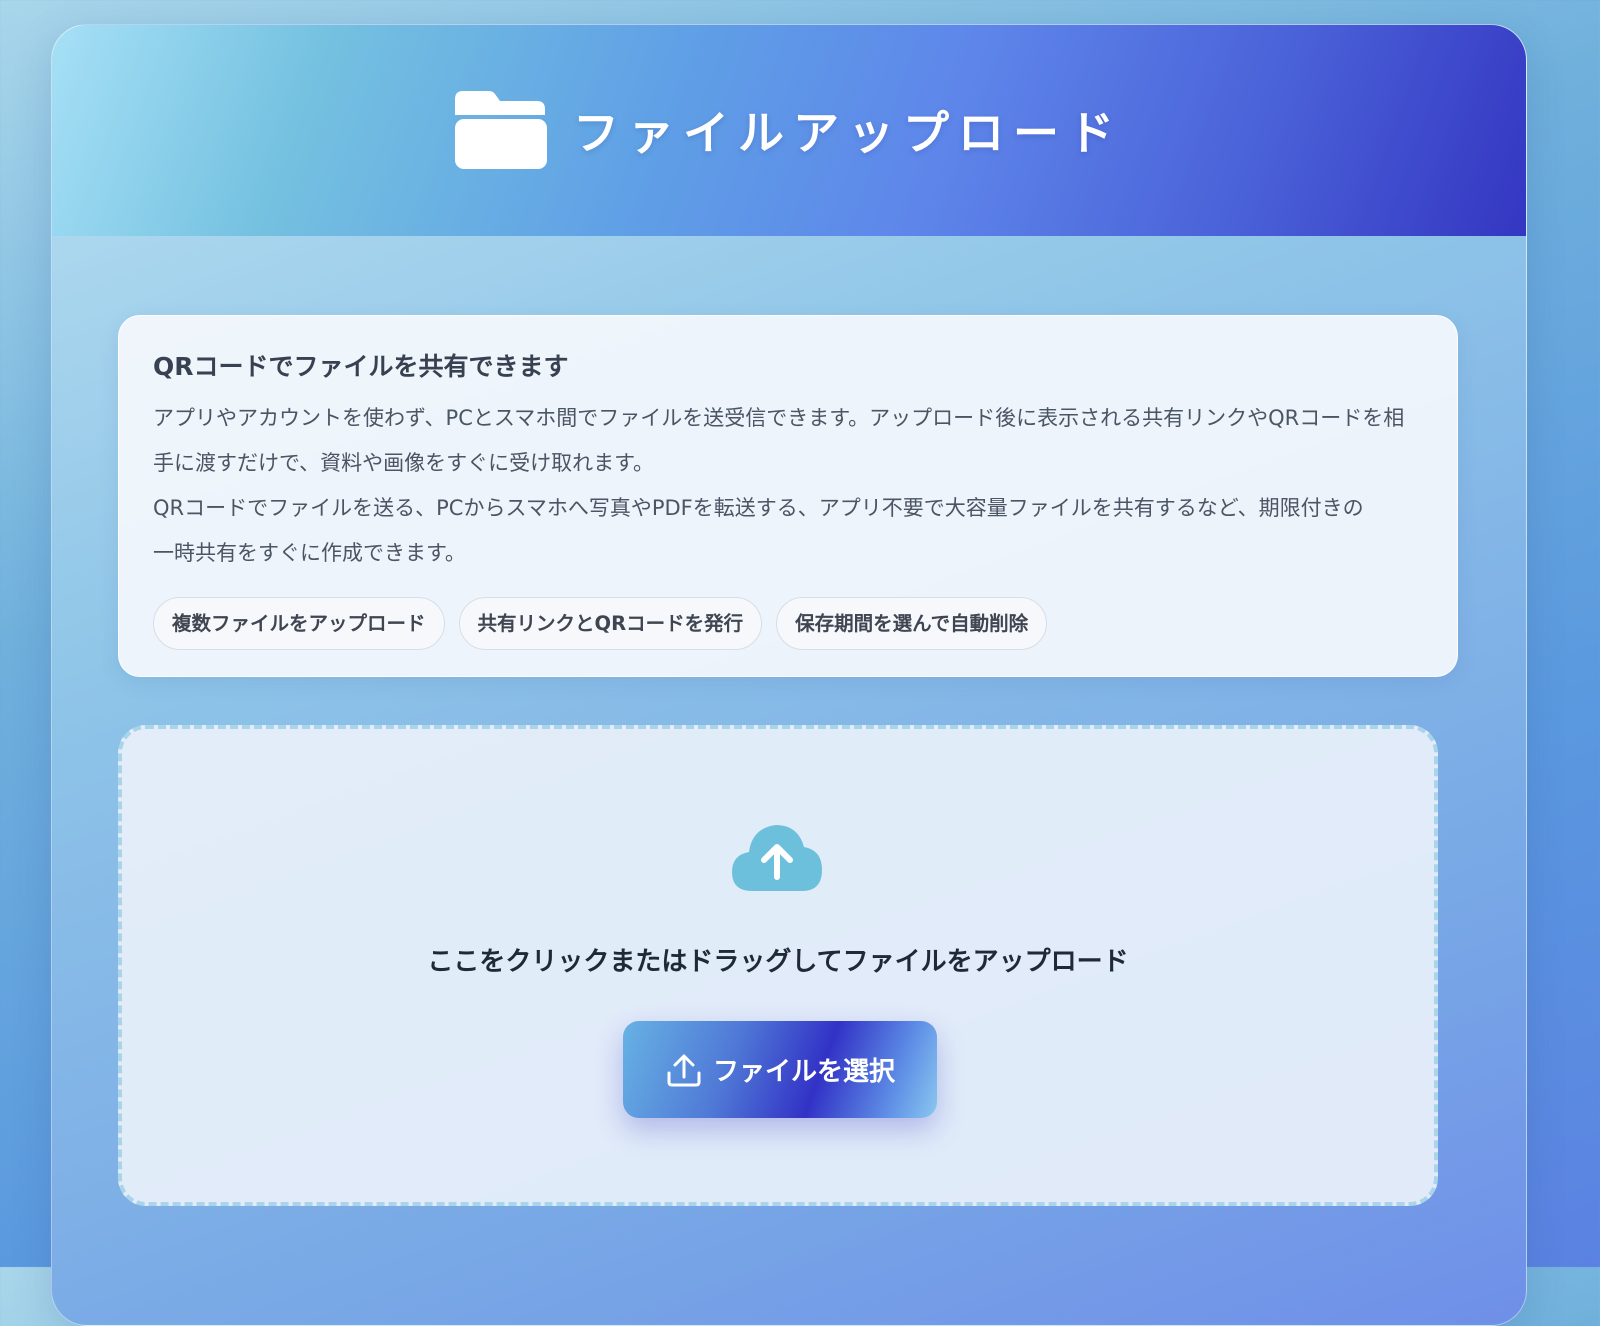  What do you see at coordinates (309, 553) in the screenshot?
I see `info-line: 一時共有をすぐに作成できます。` at bounding box center [309, 553].